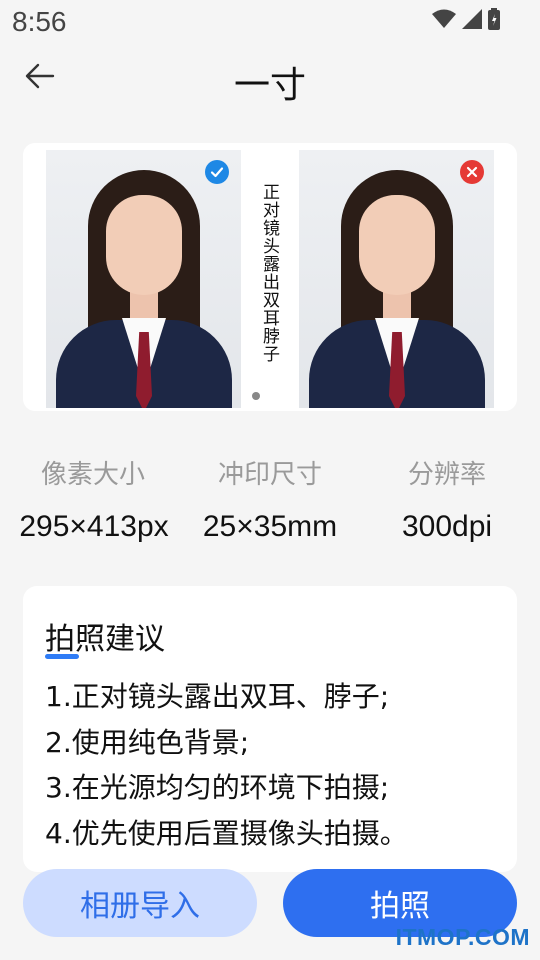  I want to click on status-icons, so click(466, 21).